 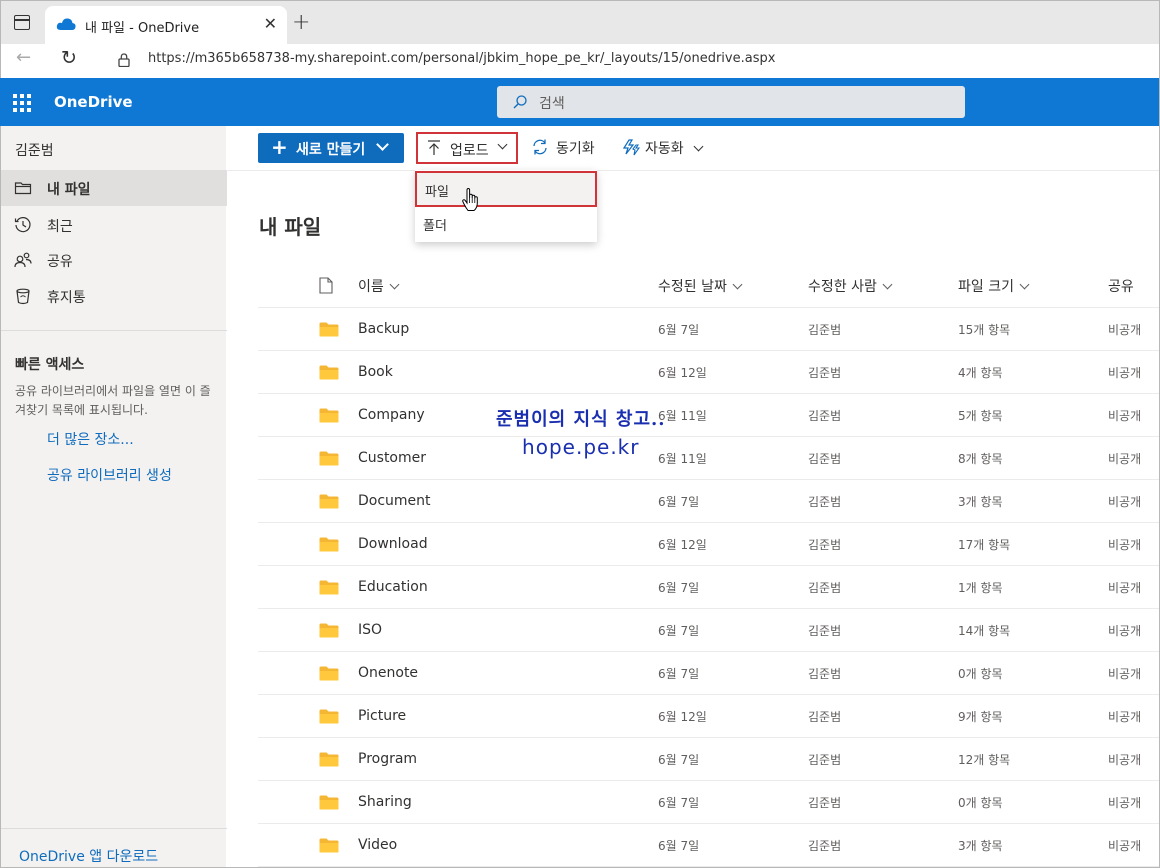 I want to click on file-name: Download, so click(x=393, y=544).